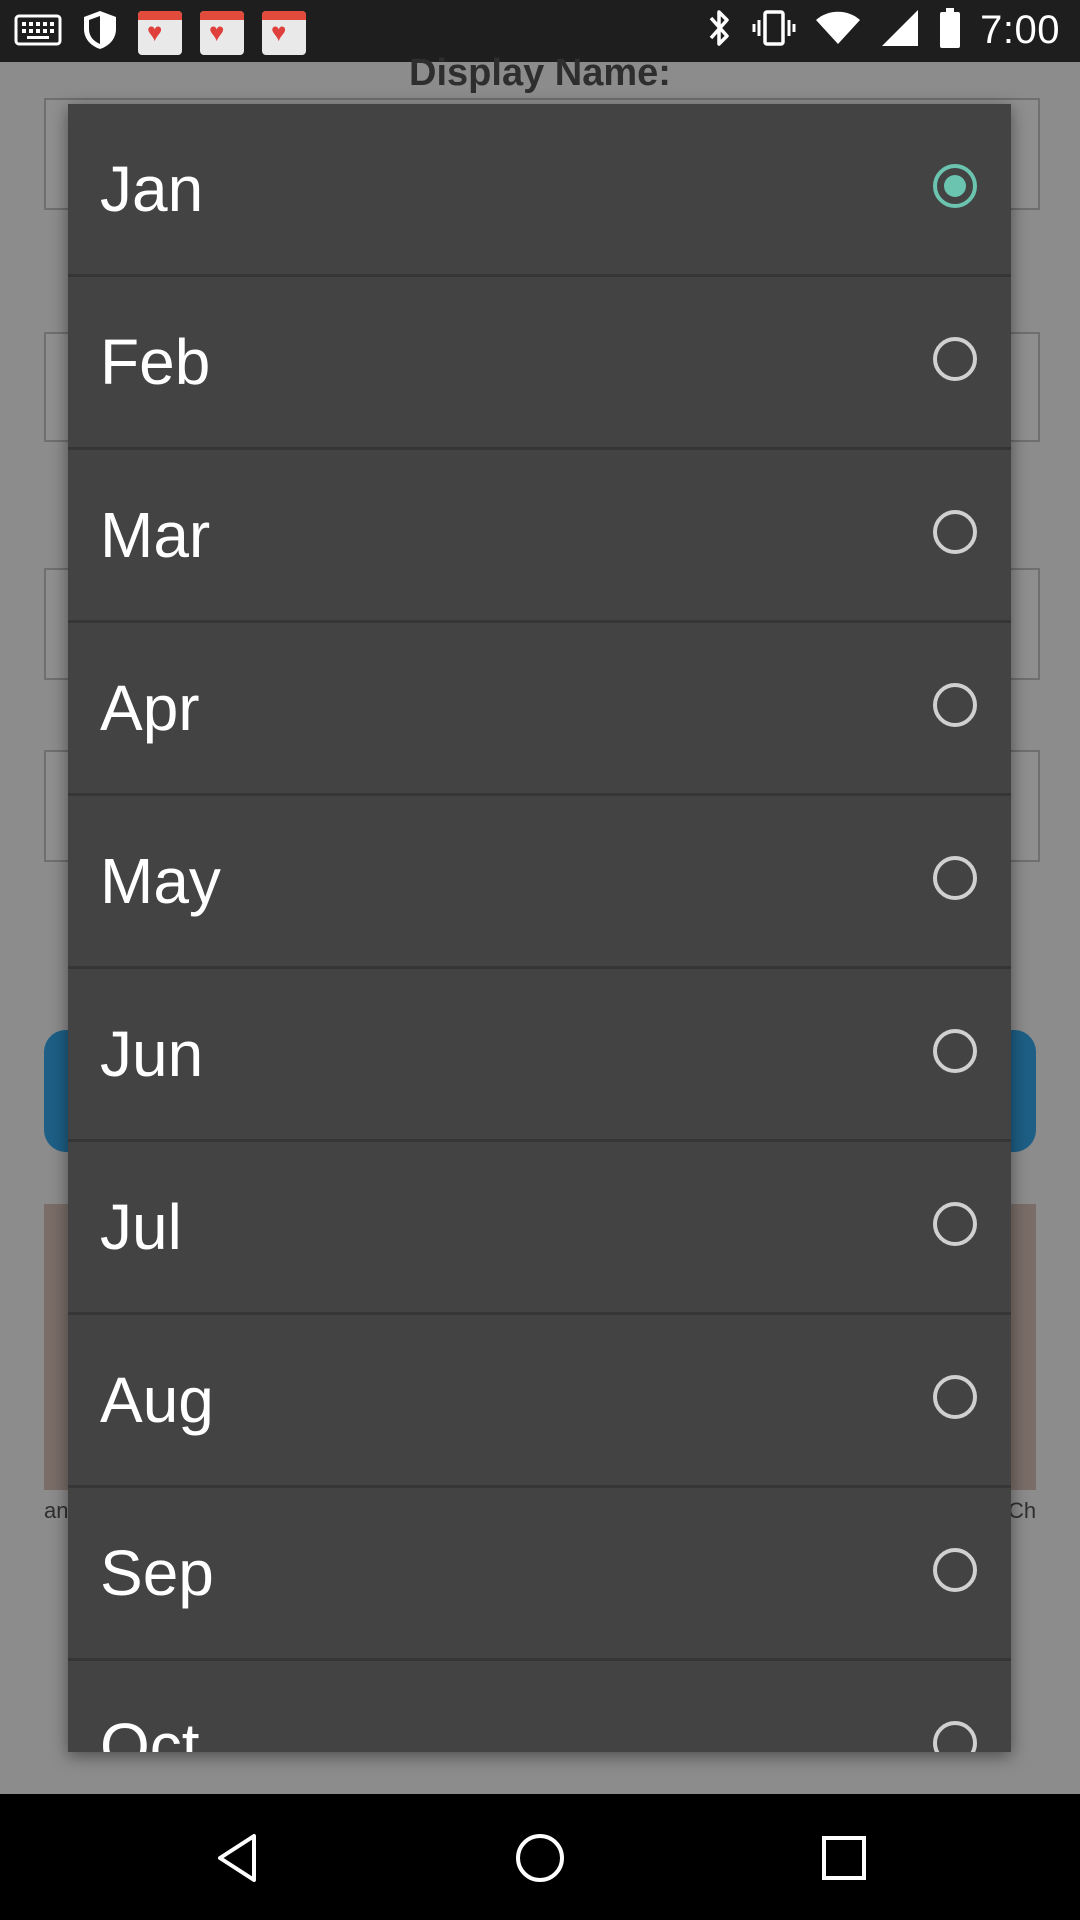 The width and height of the screenshot is (1080, 1920). I want to click on month-option-label: Jun, so click(152, 1054).